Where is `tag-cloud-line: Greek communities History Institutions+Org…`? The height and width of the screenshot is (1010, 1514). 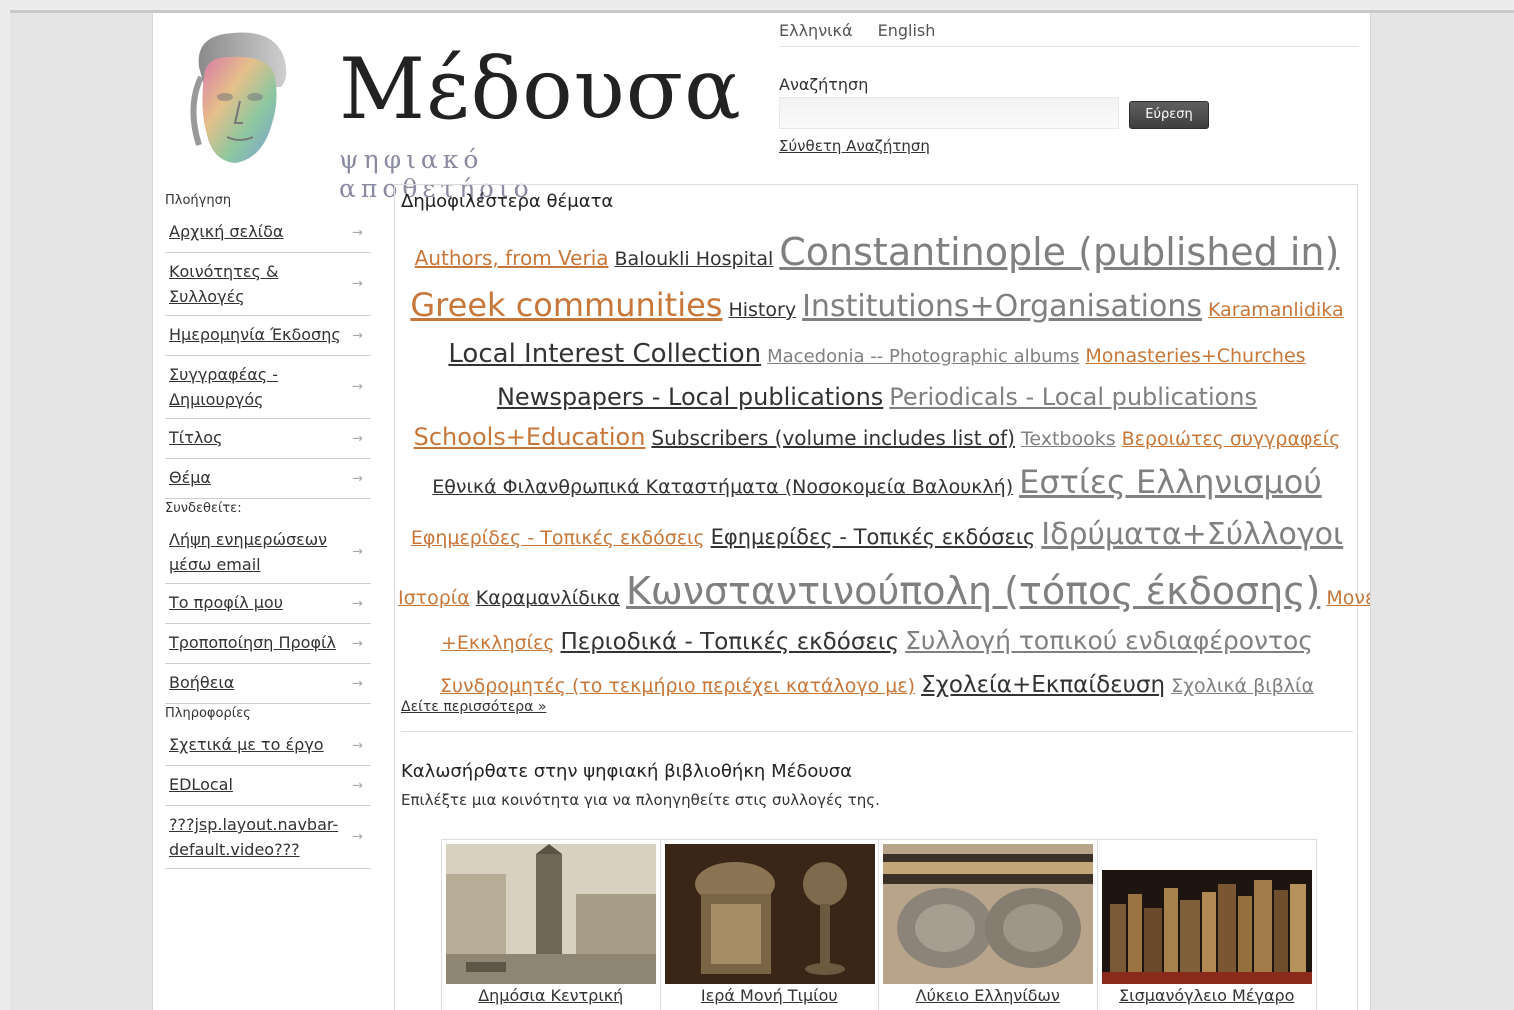
tag-cloud-line: Greek communities History Institutions+Org… is located at coordinates (877, 305).